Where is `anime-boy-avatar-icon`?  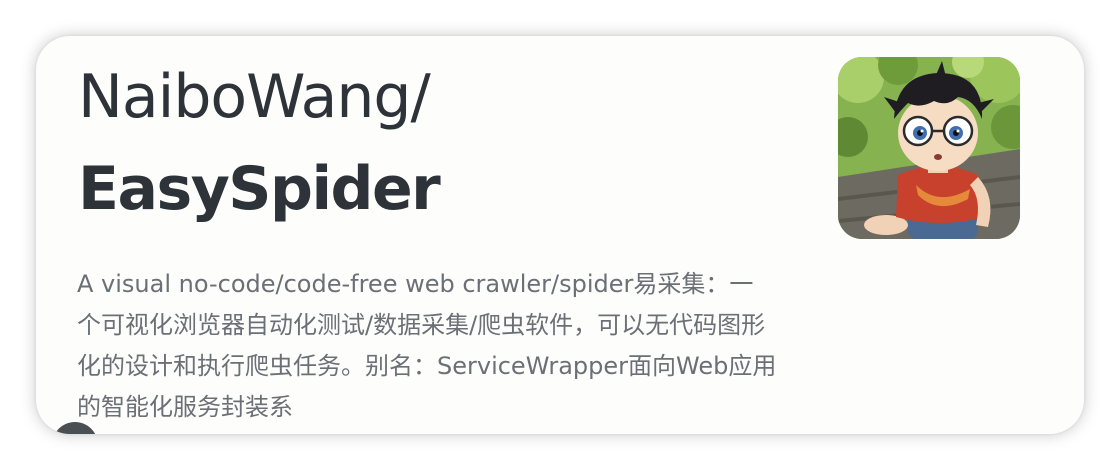 anime-boy-avatar-icon is located at coordinates (929, 148).